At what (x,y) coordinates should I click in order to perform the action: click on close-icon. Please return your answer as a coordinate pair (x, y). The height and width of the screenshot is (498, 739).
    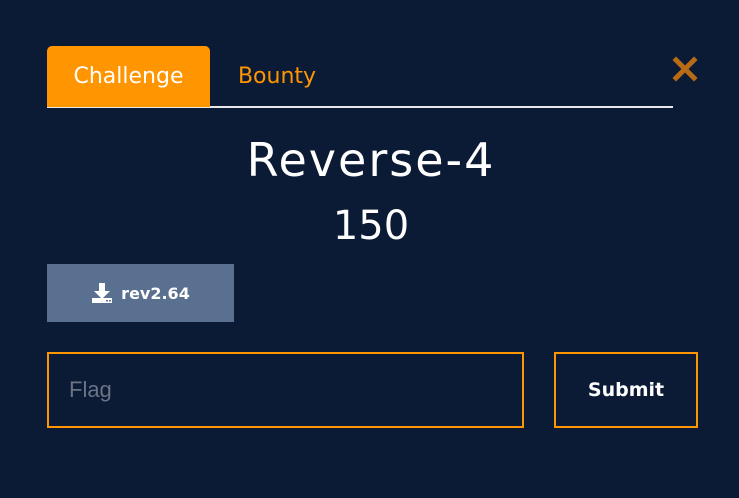
    Looking at the image, I should click on (685, 69).